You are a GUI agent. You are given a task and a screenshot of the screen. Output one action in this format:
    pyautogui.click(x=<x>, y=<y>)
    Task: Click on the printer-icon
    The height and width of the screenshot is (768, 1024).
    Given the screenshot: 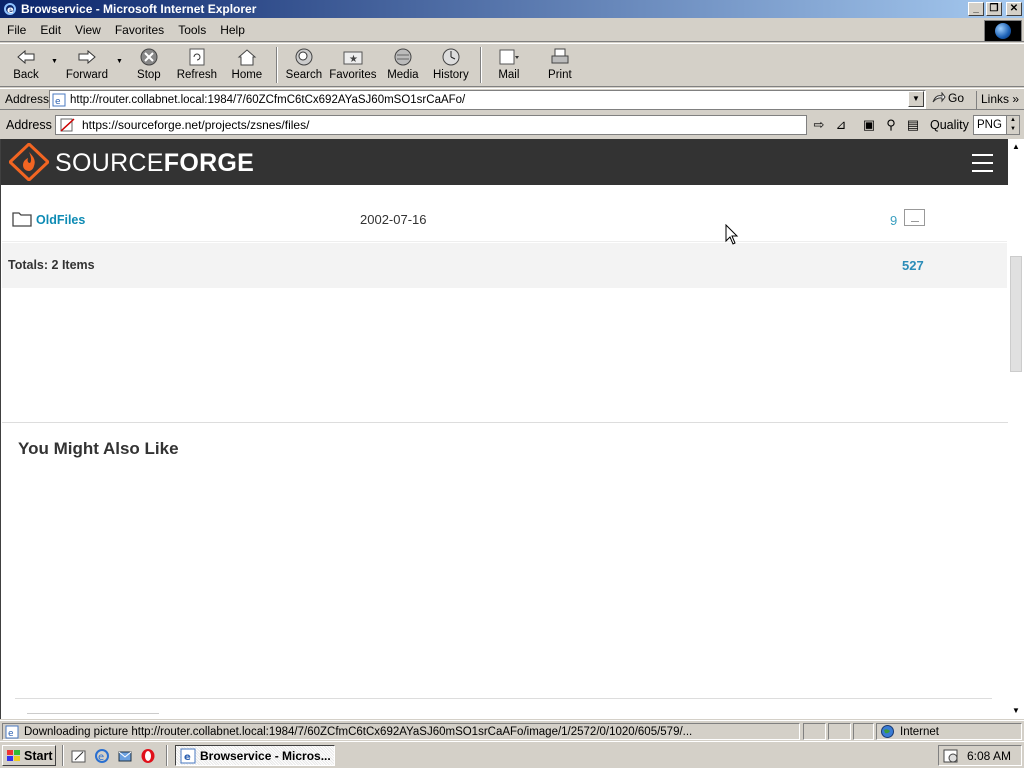 What is the action you would take?
    pyautogui.click(x=560, y=57)
    